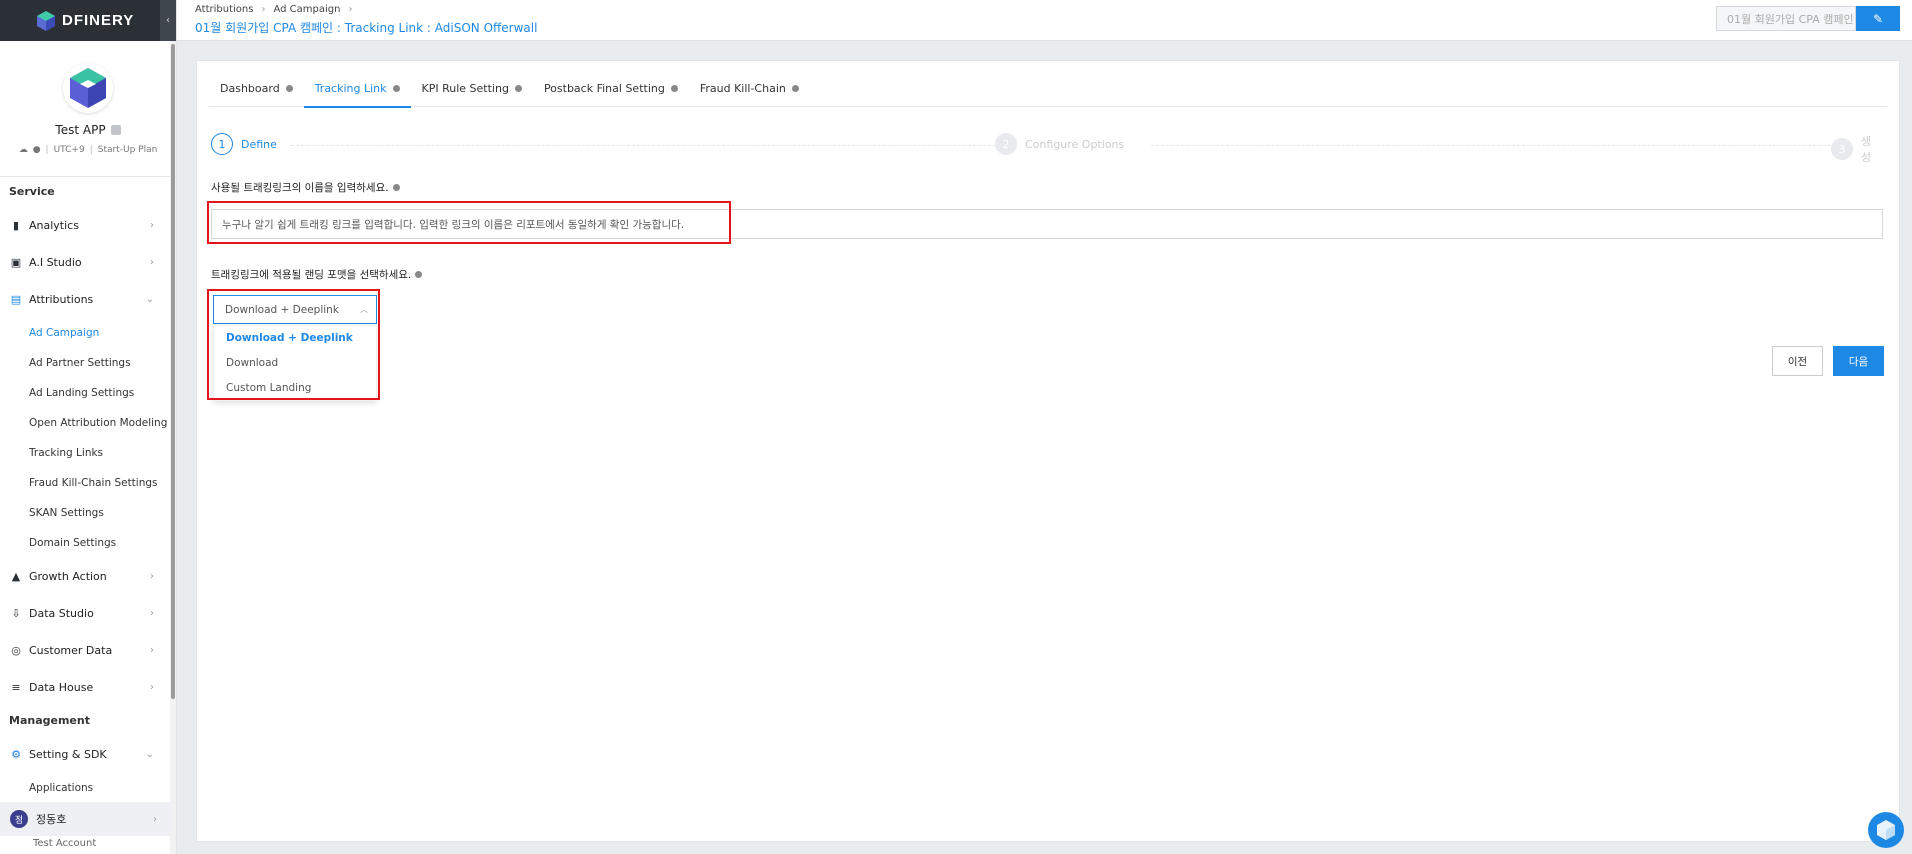 Image resolution: width=1912 pixels, height=854 pixels. I want to click on sidebar-item-attributions: ▤ Attributions ⌄, so click(88, 299).